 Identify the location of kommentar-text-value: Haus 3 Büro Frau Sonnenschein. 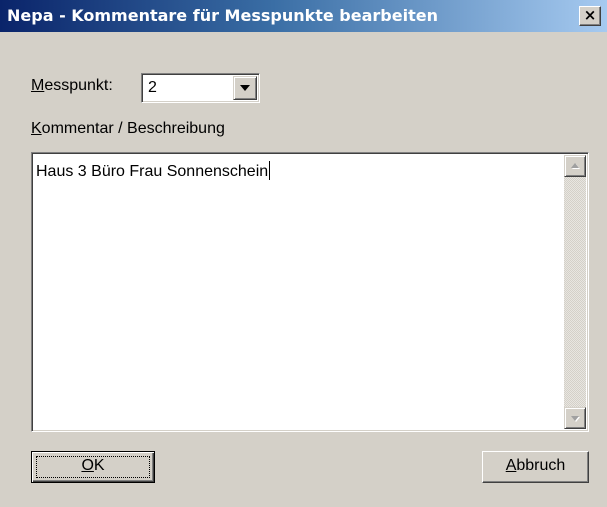
(152, 171).